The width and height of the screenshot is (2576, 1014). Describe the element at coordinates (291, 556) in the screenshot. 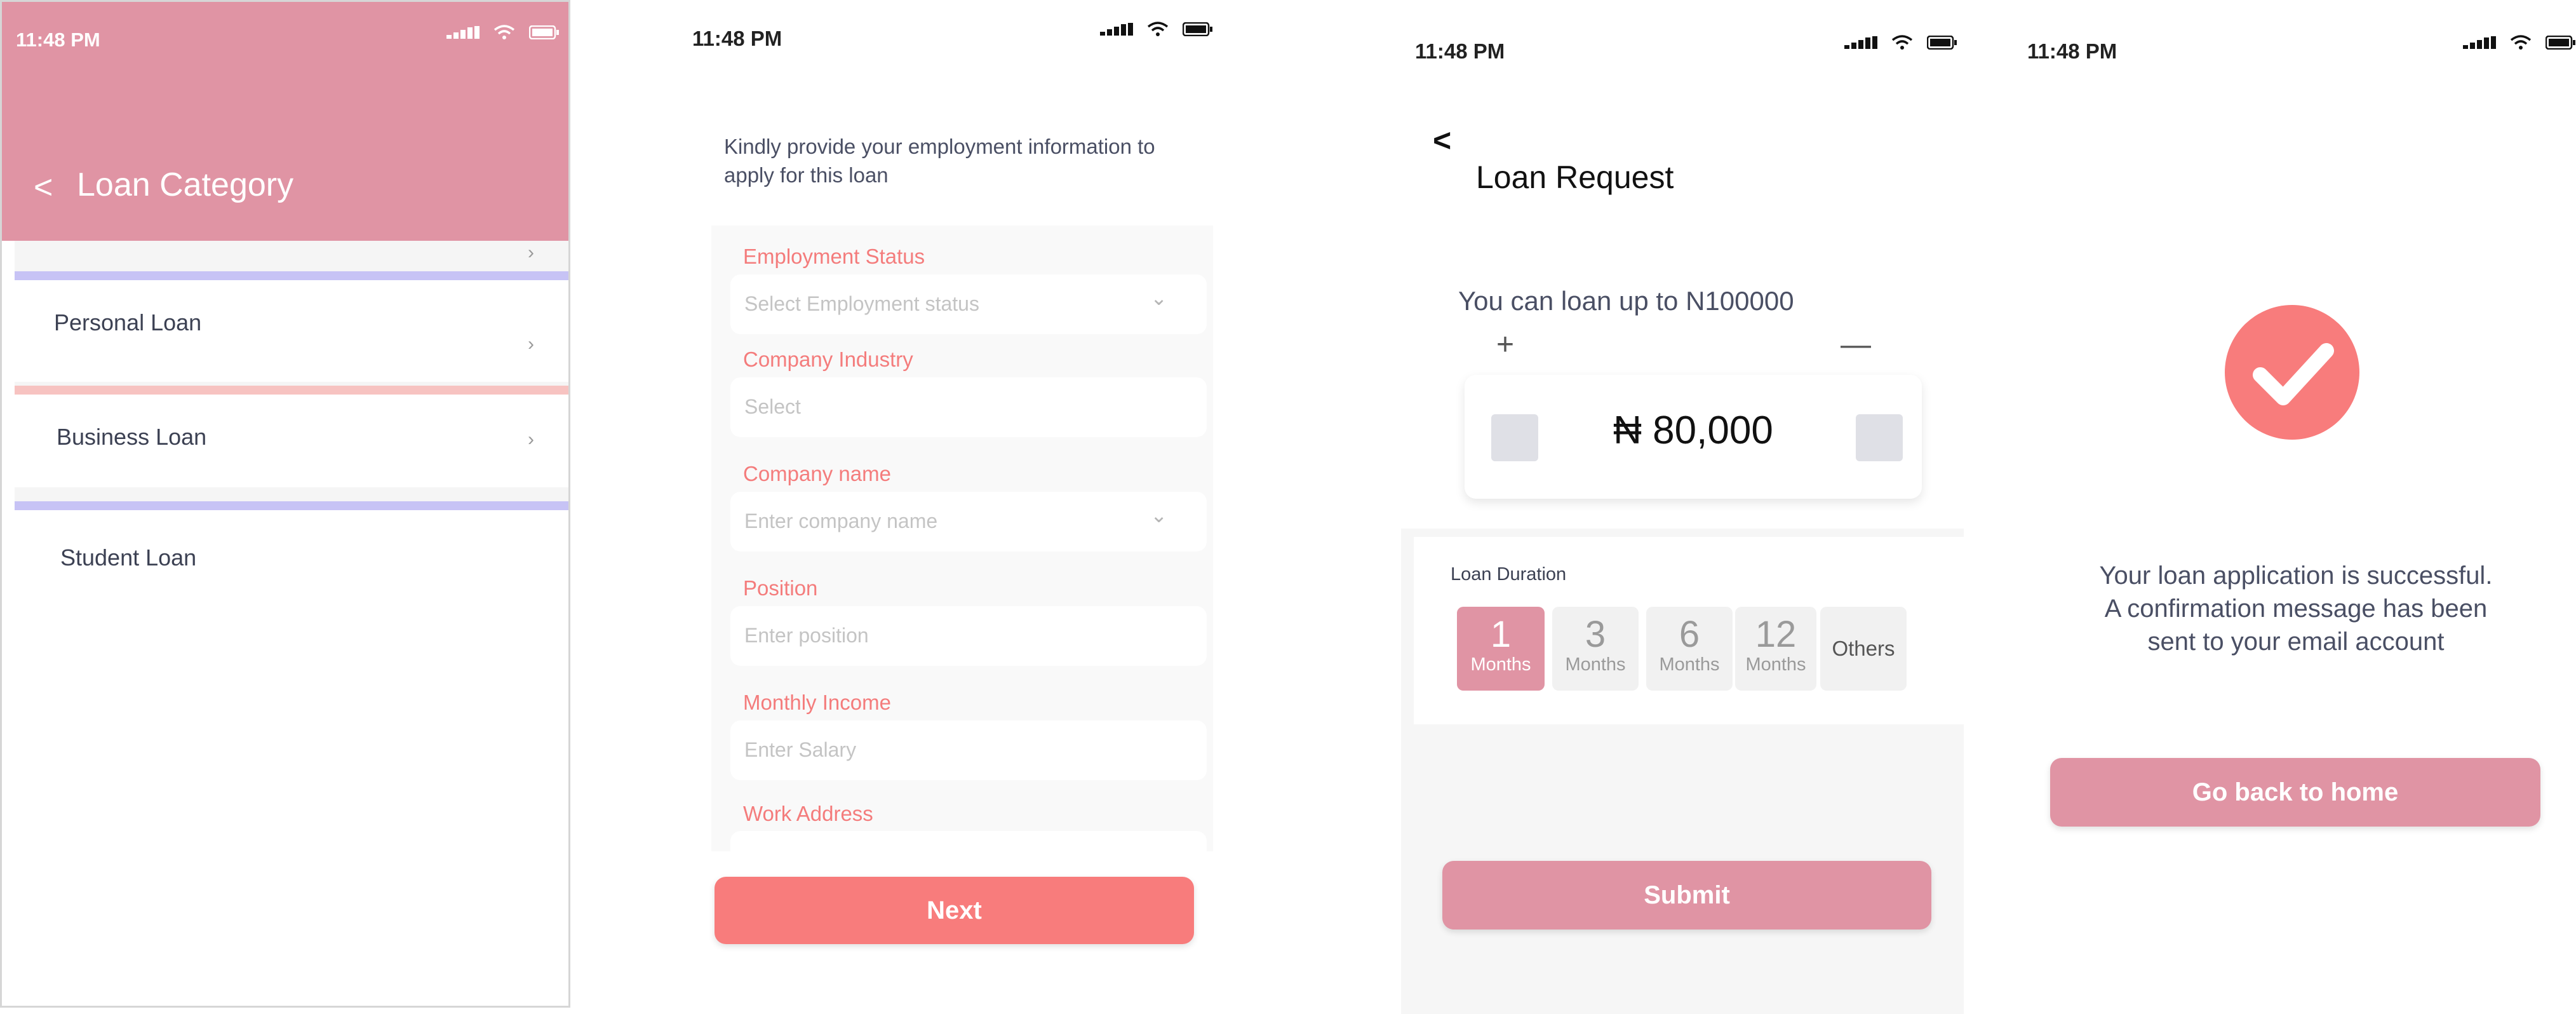

I see `category-item-student-loan: Student Loan` at that location.